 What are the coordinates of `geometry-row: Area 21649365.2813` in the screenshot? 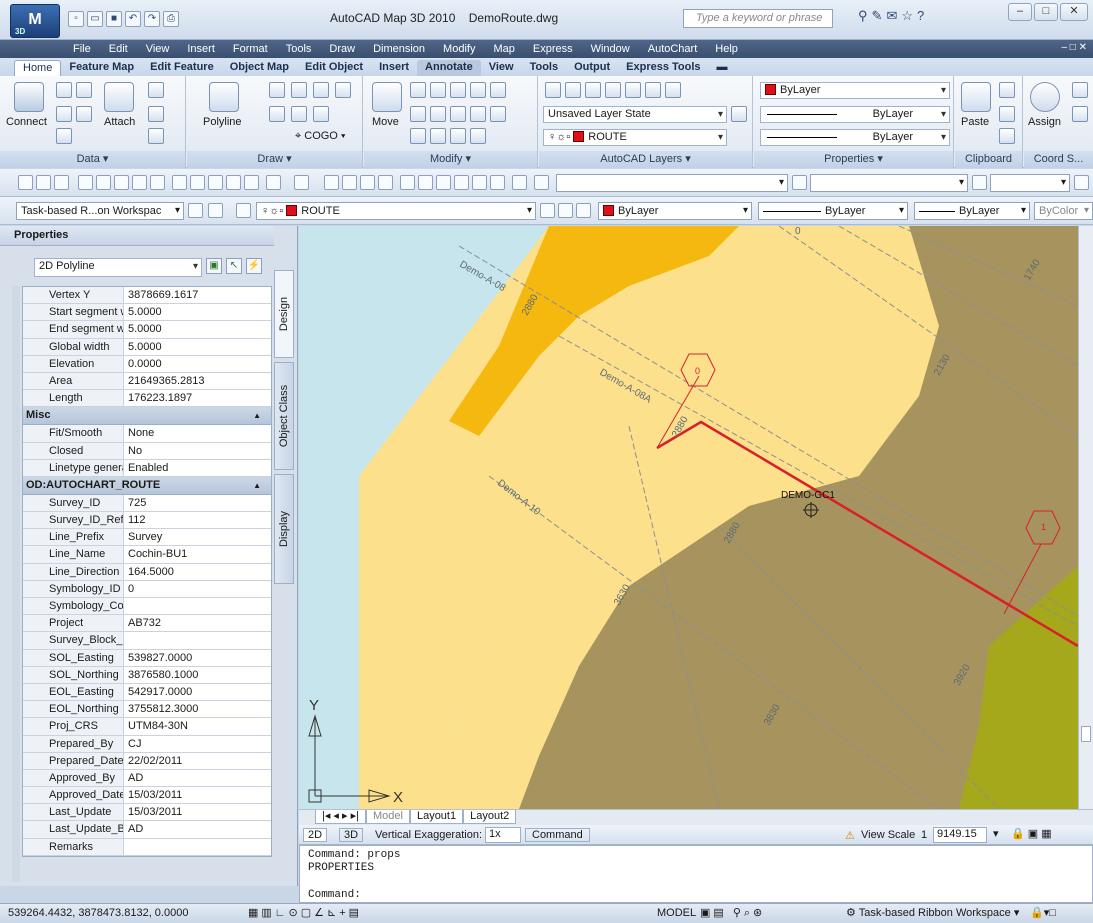 It's located at (147, 381).